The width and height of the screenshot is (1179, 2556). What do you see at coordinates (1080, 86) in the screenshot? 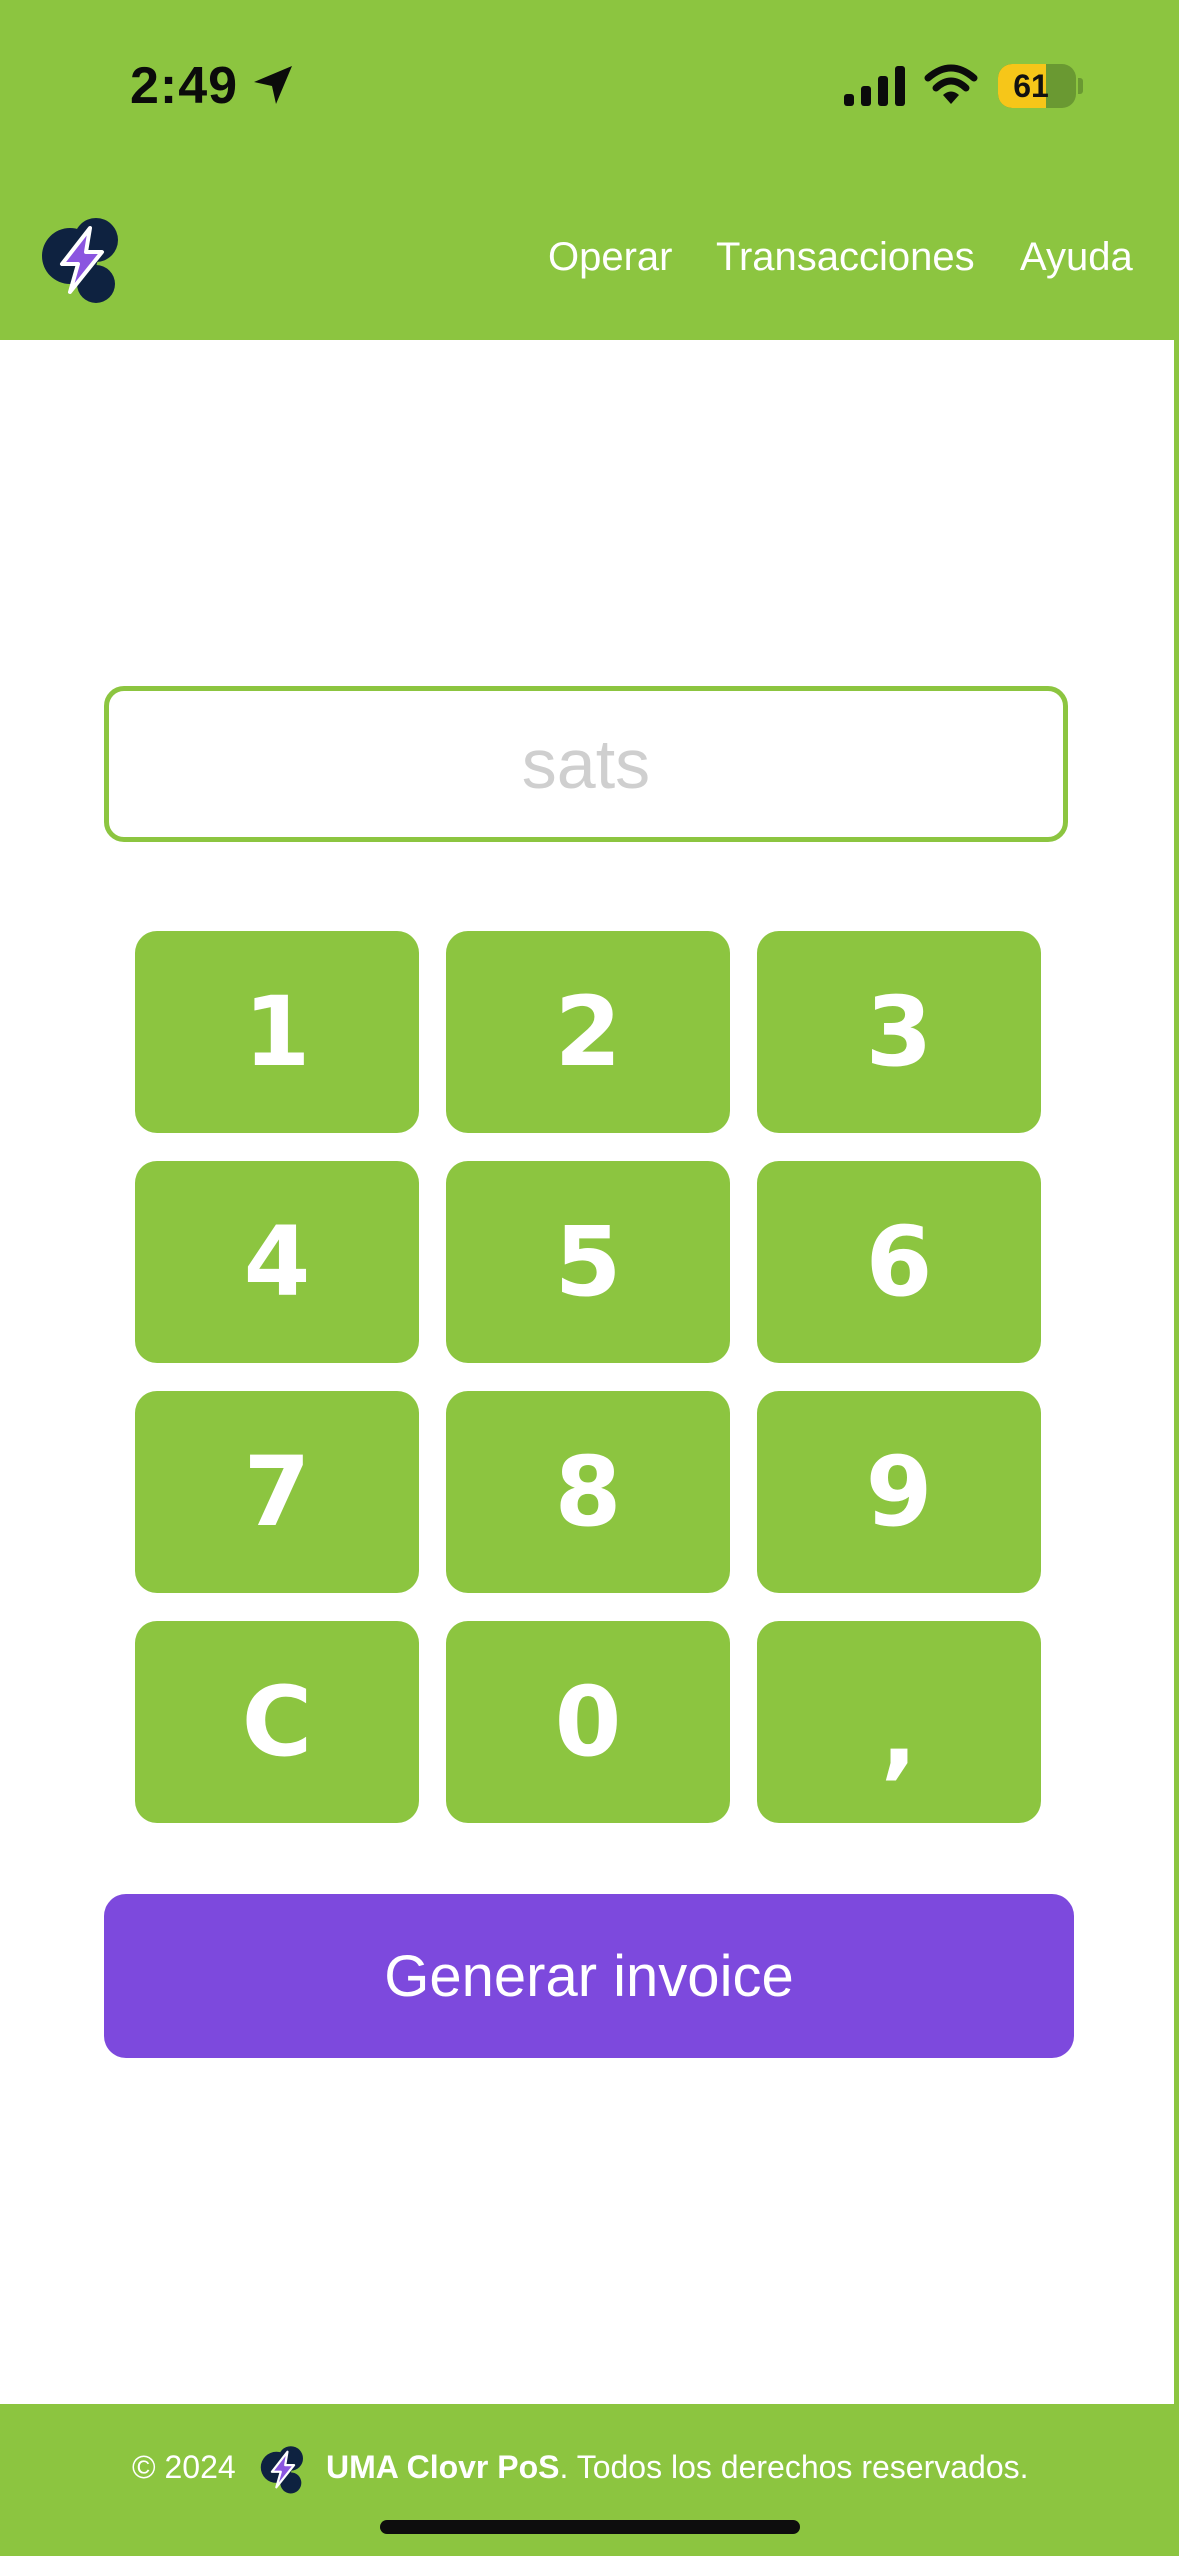
I see `battery-cap` at bounding box center [1080, 86].